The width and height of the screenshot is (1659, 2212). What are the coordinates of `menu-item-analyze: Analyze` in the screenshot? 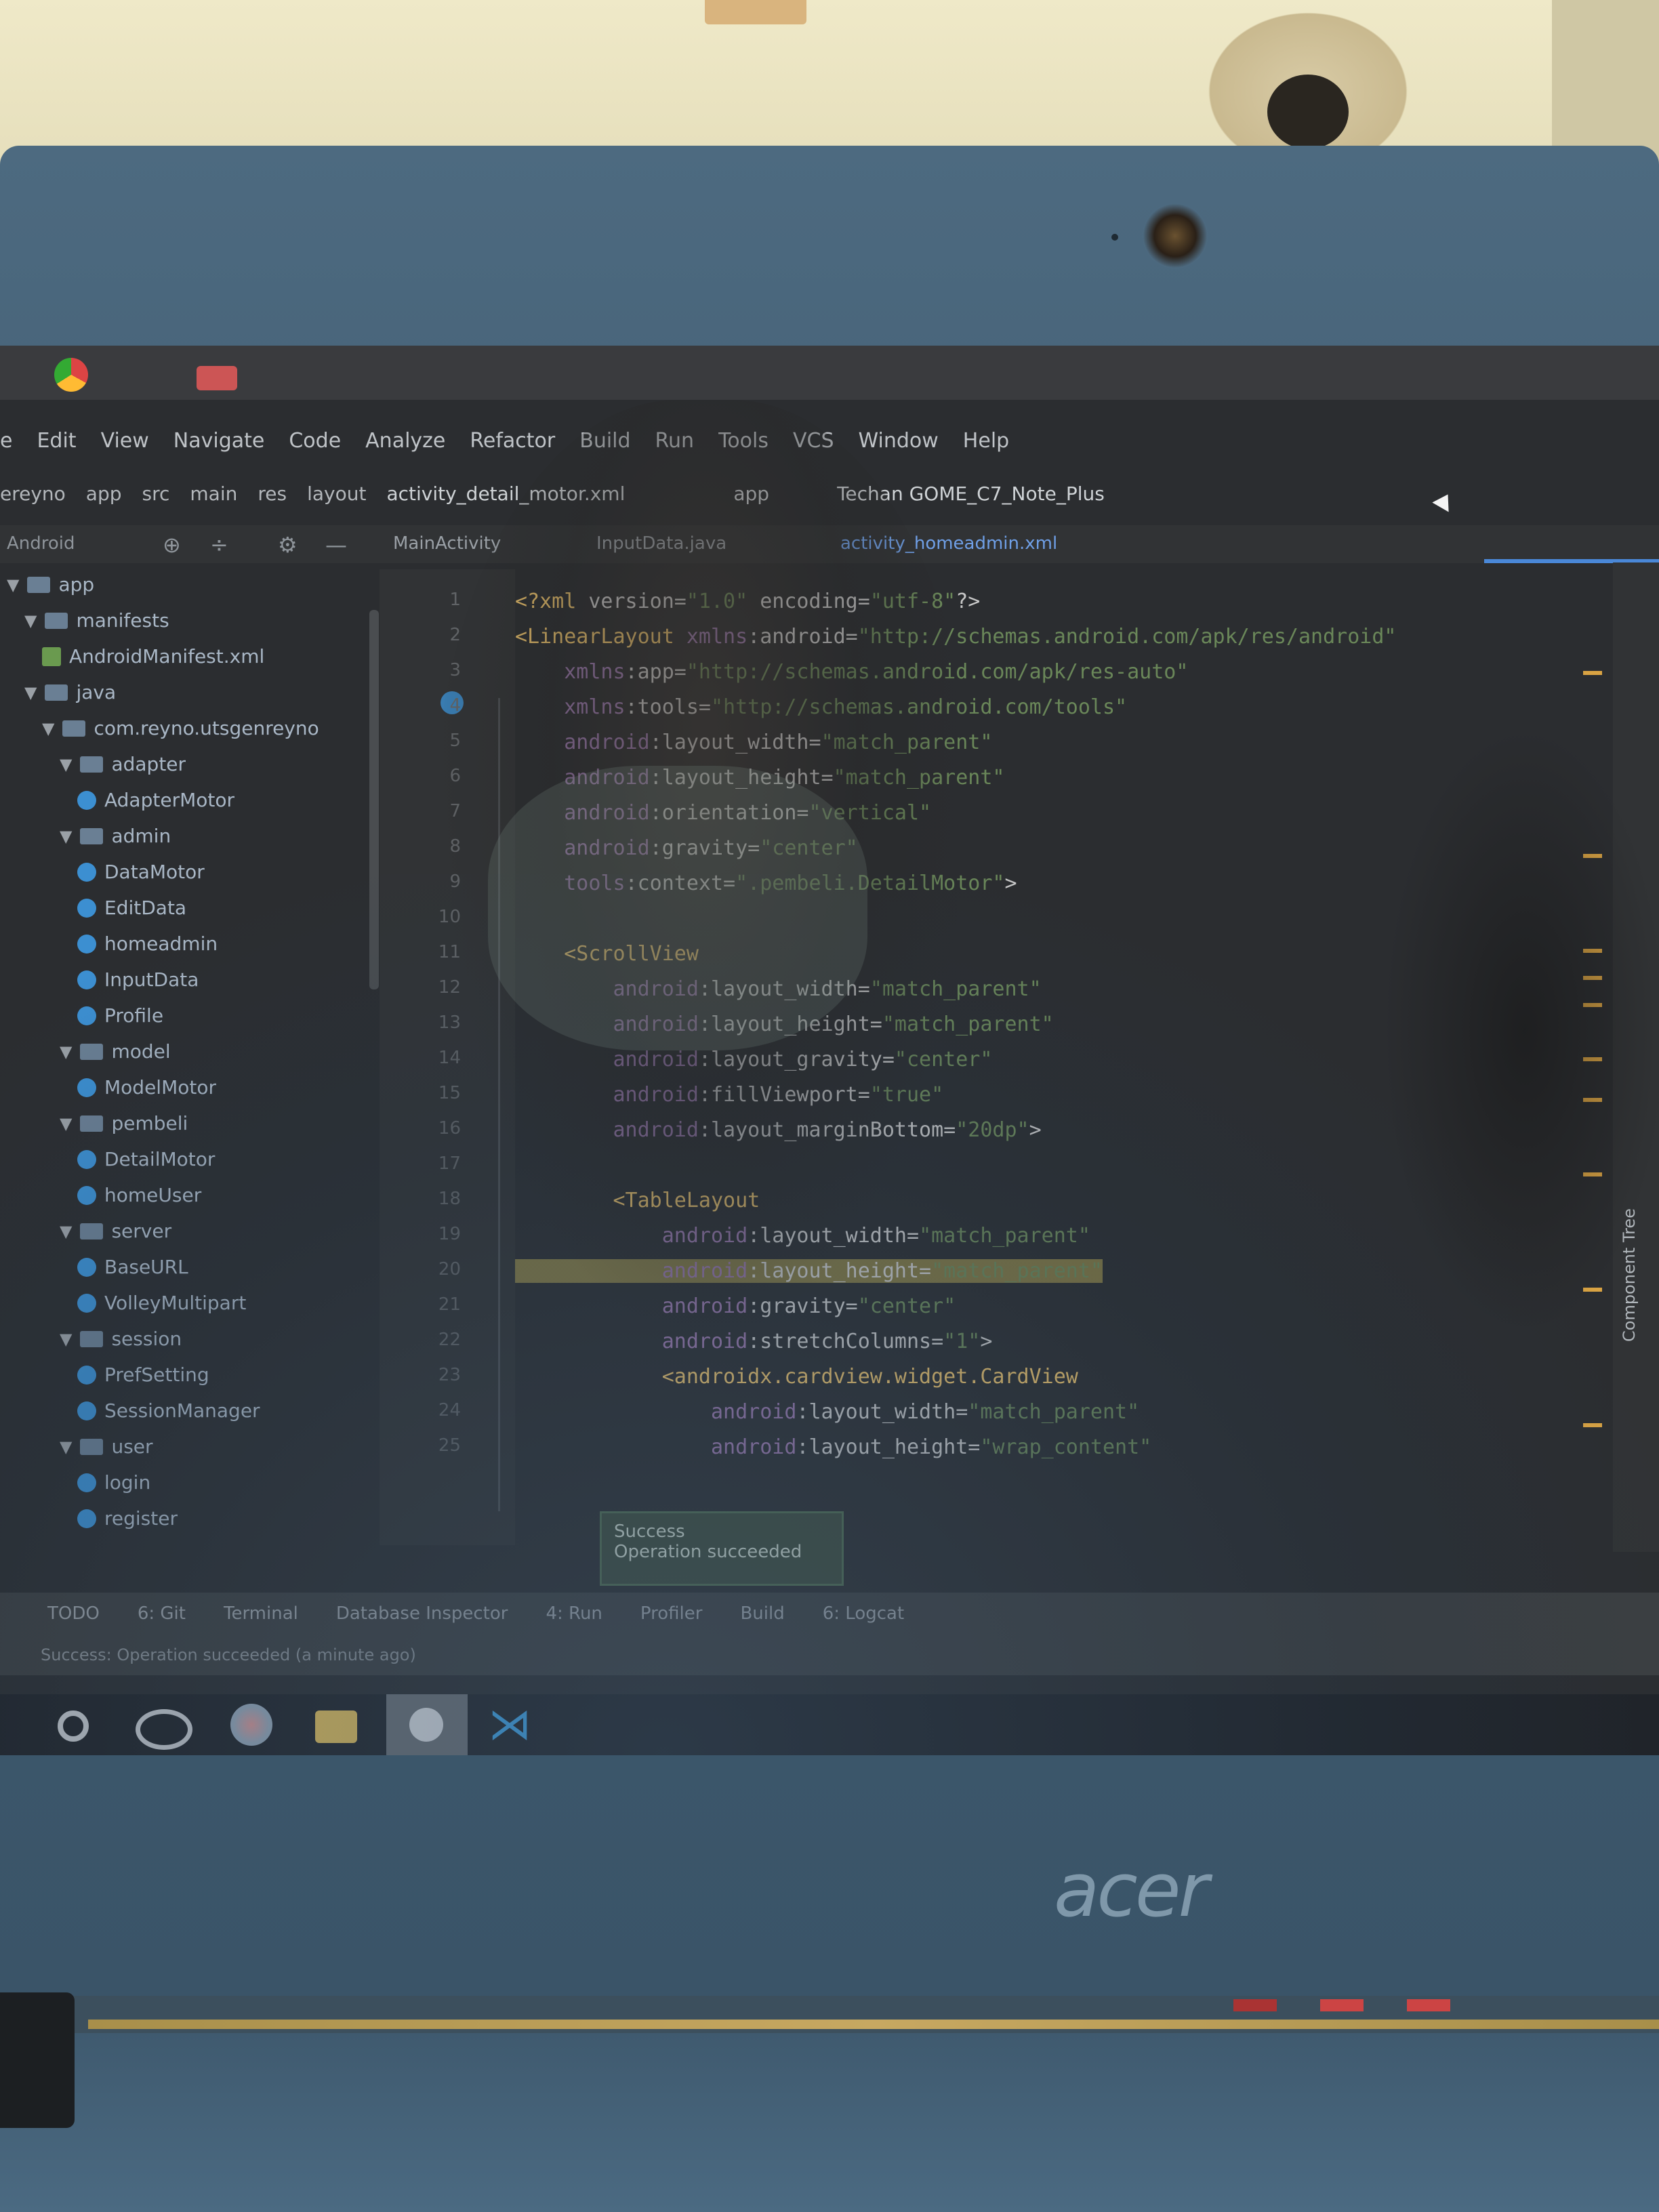 It's located at (405, 441).